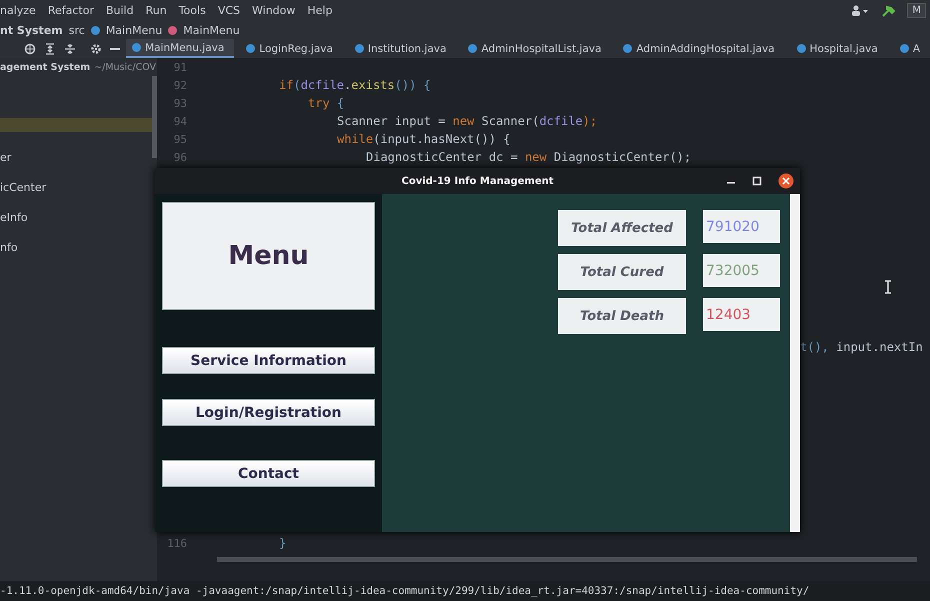 Image resolution: width=930 pixels, height=601 pixels. Describe the element at coordinates (229, 10) in the screenshot. I see `menu-item: VCS` at that location.